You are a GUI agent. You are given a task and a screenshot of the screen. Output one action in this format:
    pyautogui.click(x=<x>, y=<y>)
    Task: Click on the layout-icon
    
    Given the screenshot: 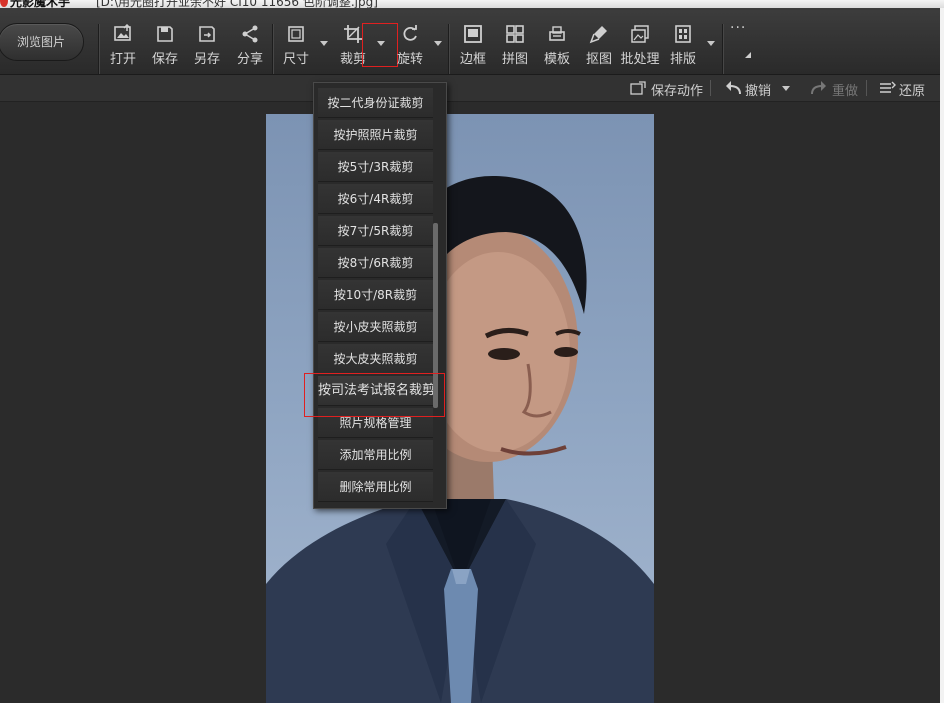 What is the action you would take?
    pyautogui.click(x=683, y=34)
    